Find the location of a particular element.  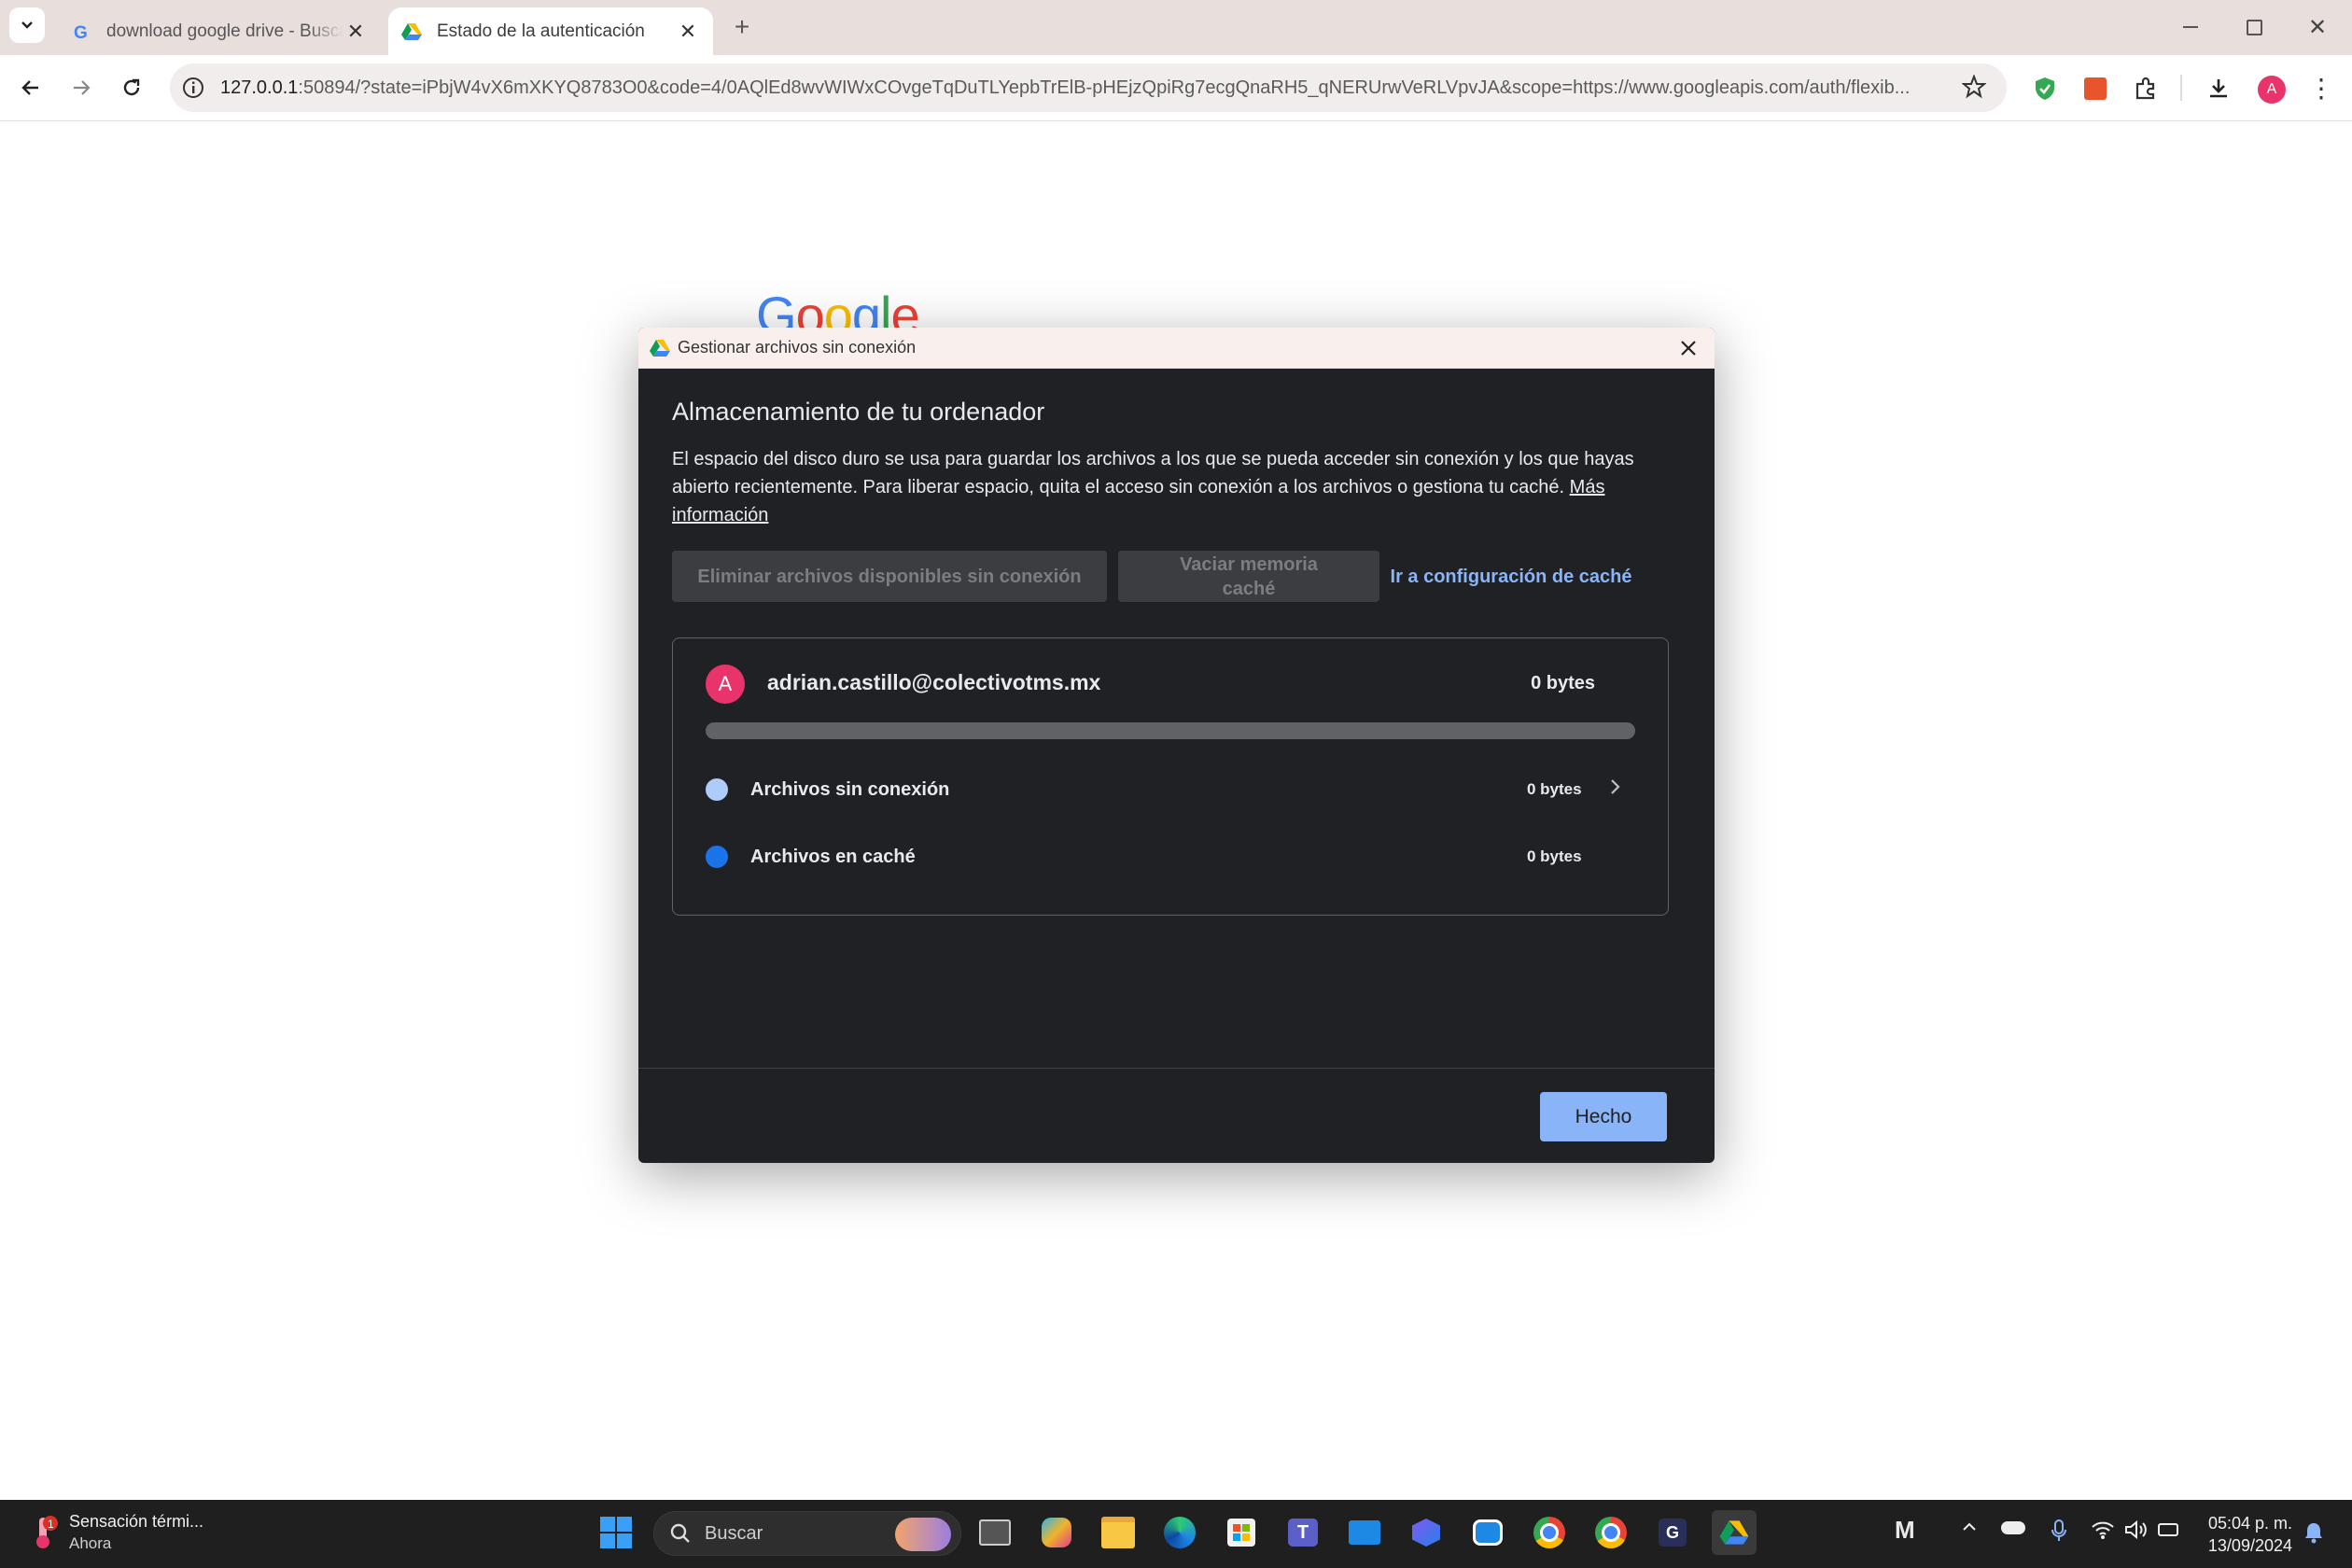

wifi-icon is located at coordinates (2103, 1532).